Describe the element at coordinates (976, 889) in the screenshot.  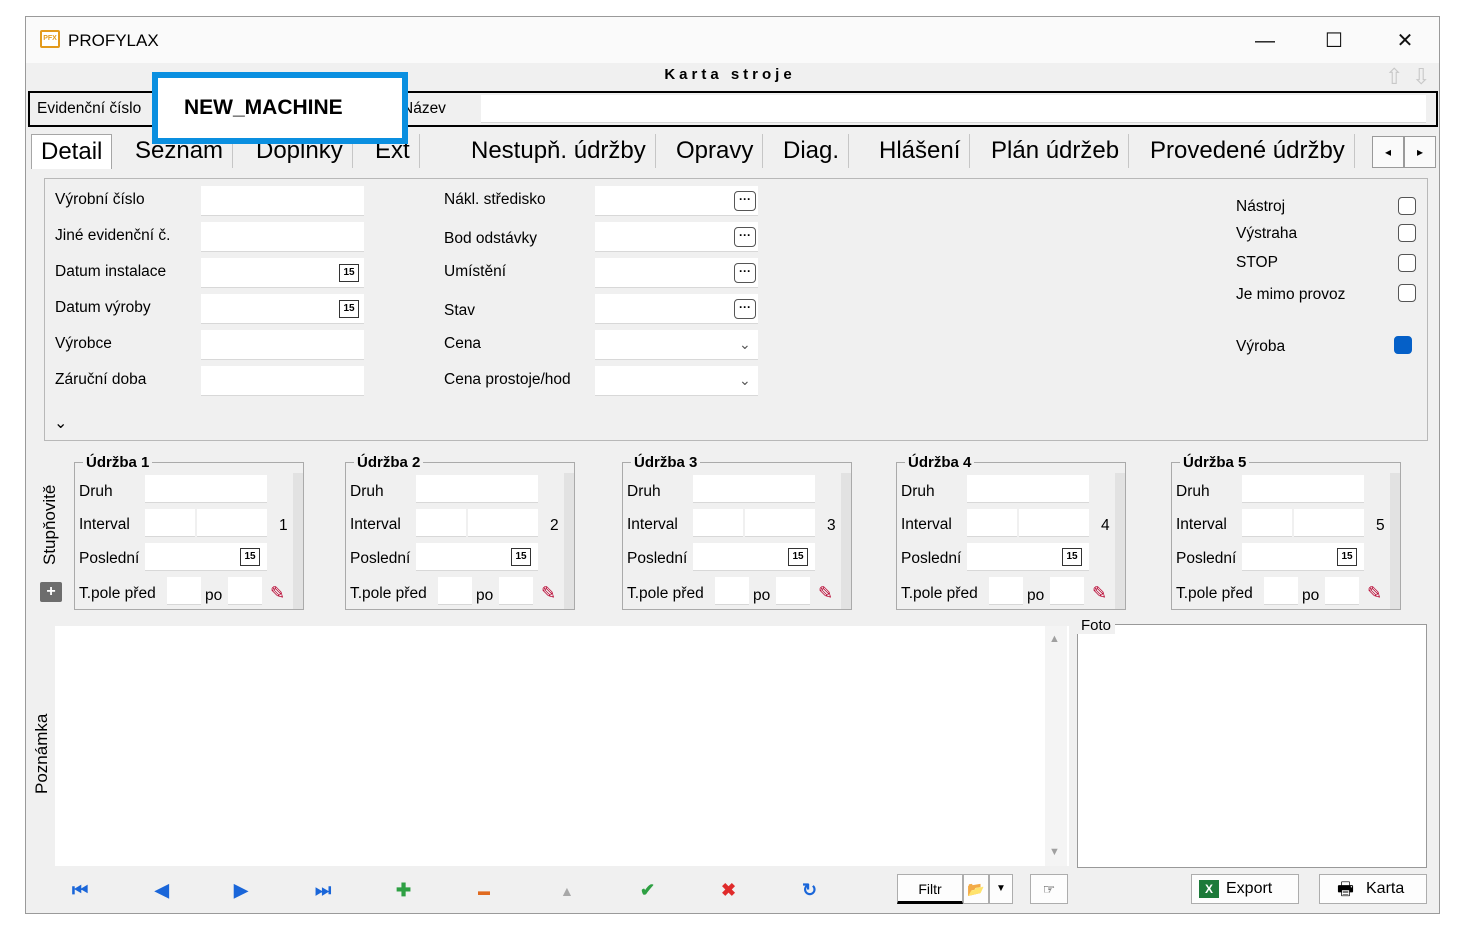
I see `folder-open-icon: 📂` at that location.